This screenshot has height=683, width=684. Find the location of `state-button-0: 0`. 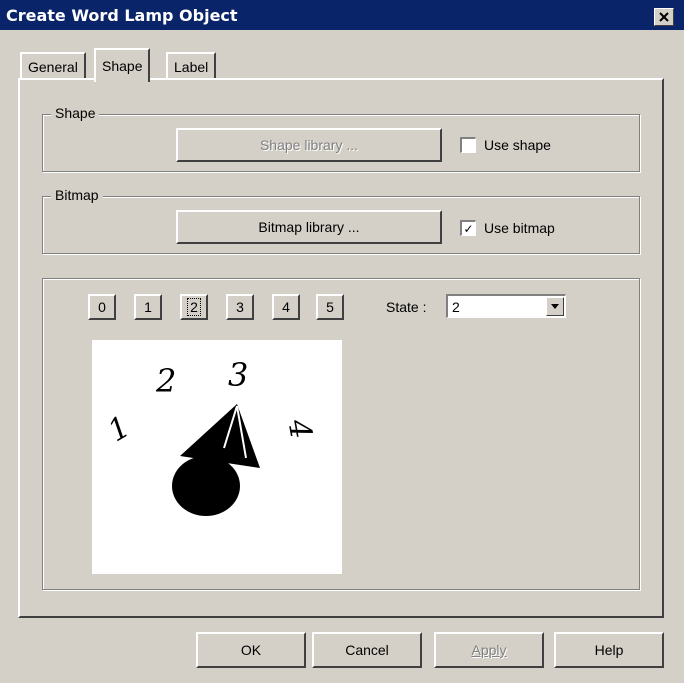

state-button-0: 0 is located at coordinates (102, 307).